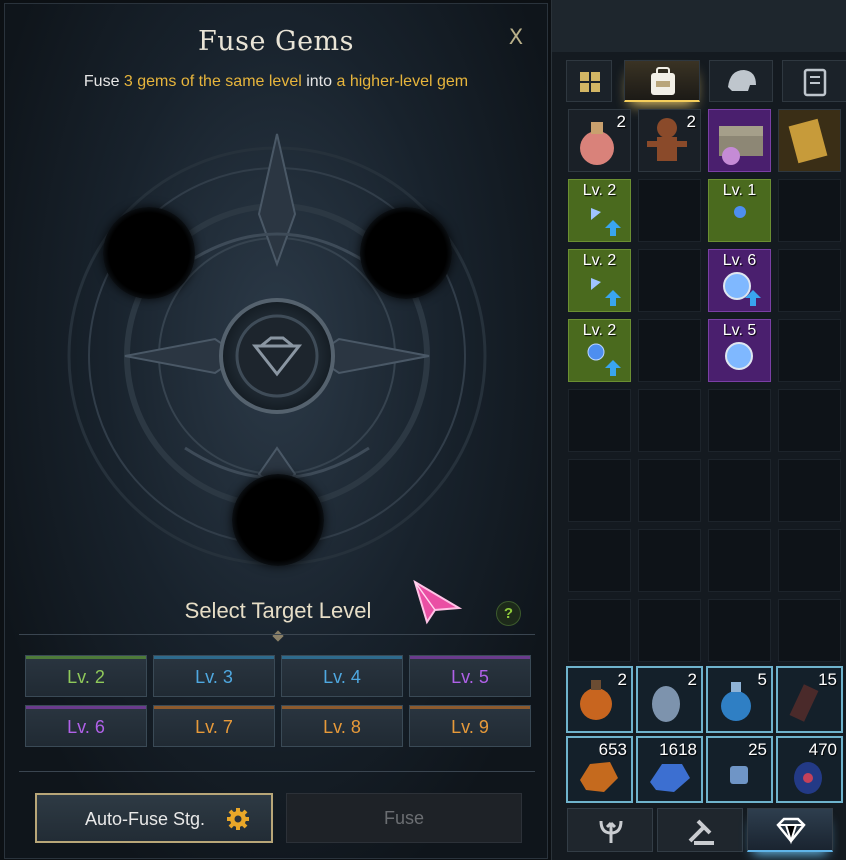 Image resolution: width=846 pixels, height=860 pixels. I want to click on tab-bag, so click(662, 81).